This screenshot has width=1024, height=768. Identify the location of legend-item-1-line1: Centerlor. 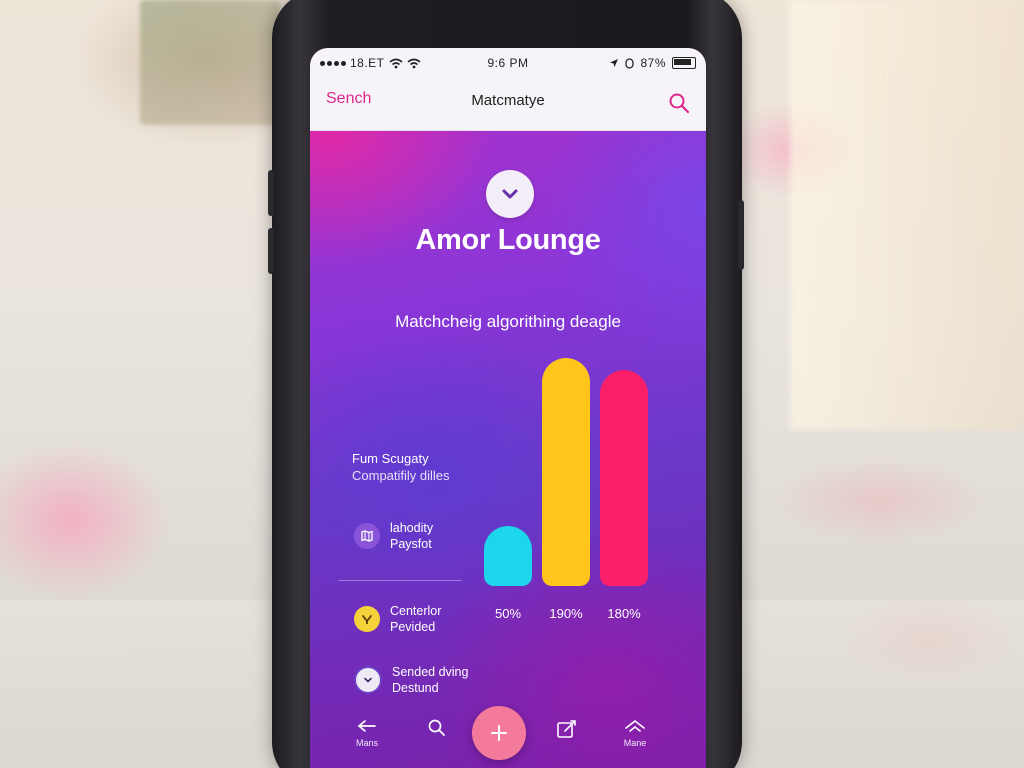
(416, 611).